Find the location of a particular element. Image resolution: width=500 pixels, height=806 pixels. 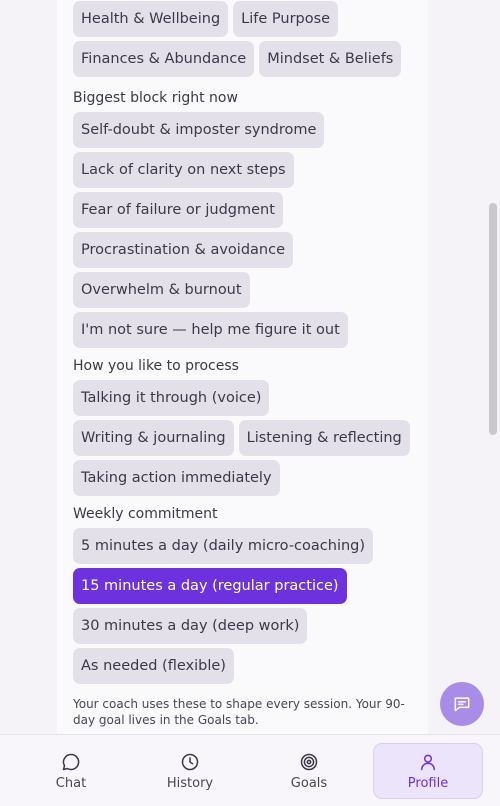

chip-procrastination: Procrastination & avoidance is located at coordinates (183, 250).